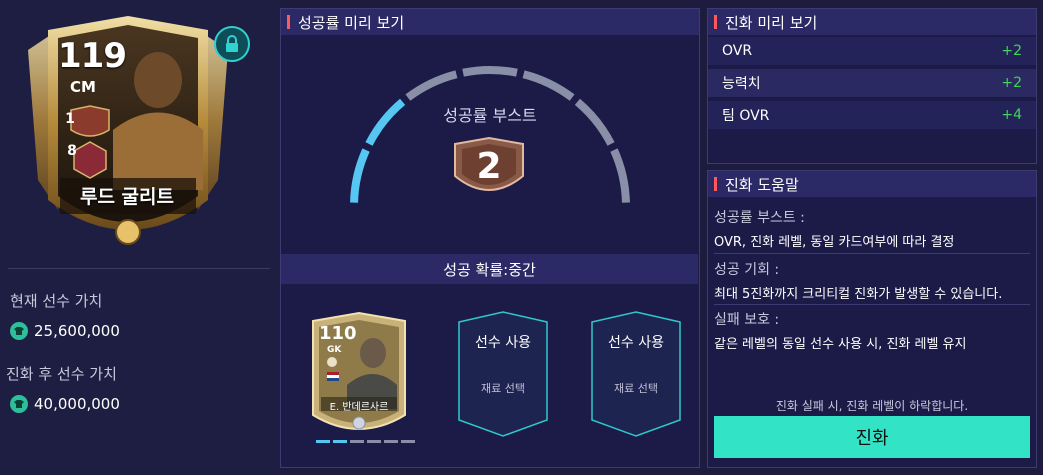  What do you see at coordinates (359, 407) in the screenshot?
I see `material-name: E. 반데르사르` at bounding box center [359, 407].